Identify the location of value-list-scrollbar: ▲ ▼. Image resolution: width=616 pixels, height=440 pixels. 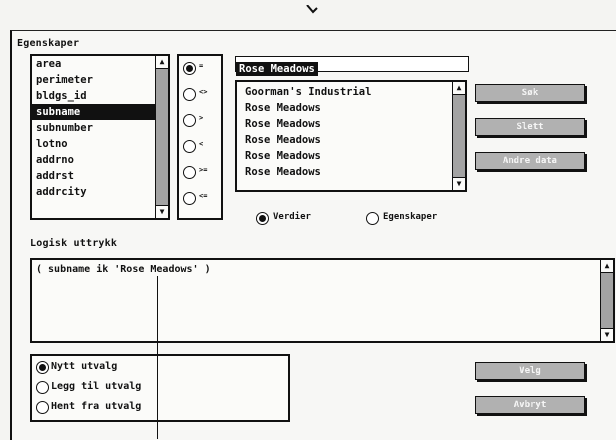
(458, 136).